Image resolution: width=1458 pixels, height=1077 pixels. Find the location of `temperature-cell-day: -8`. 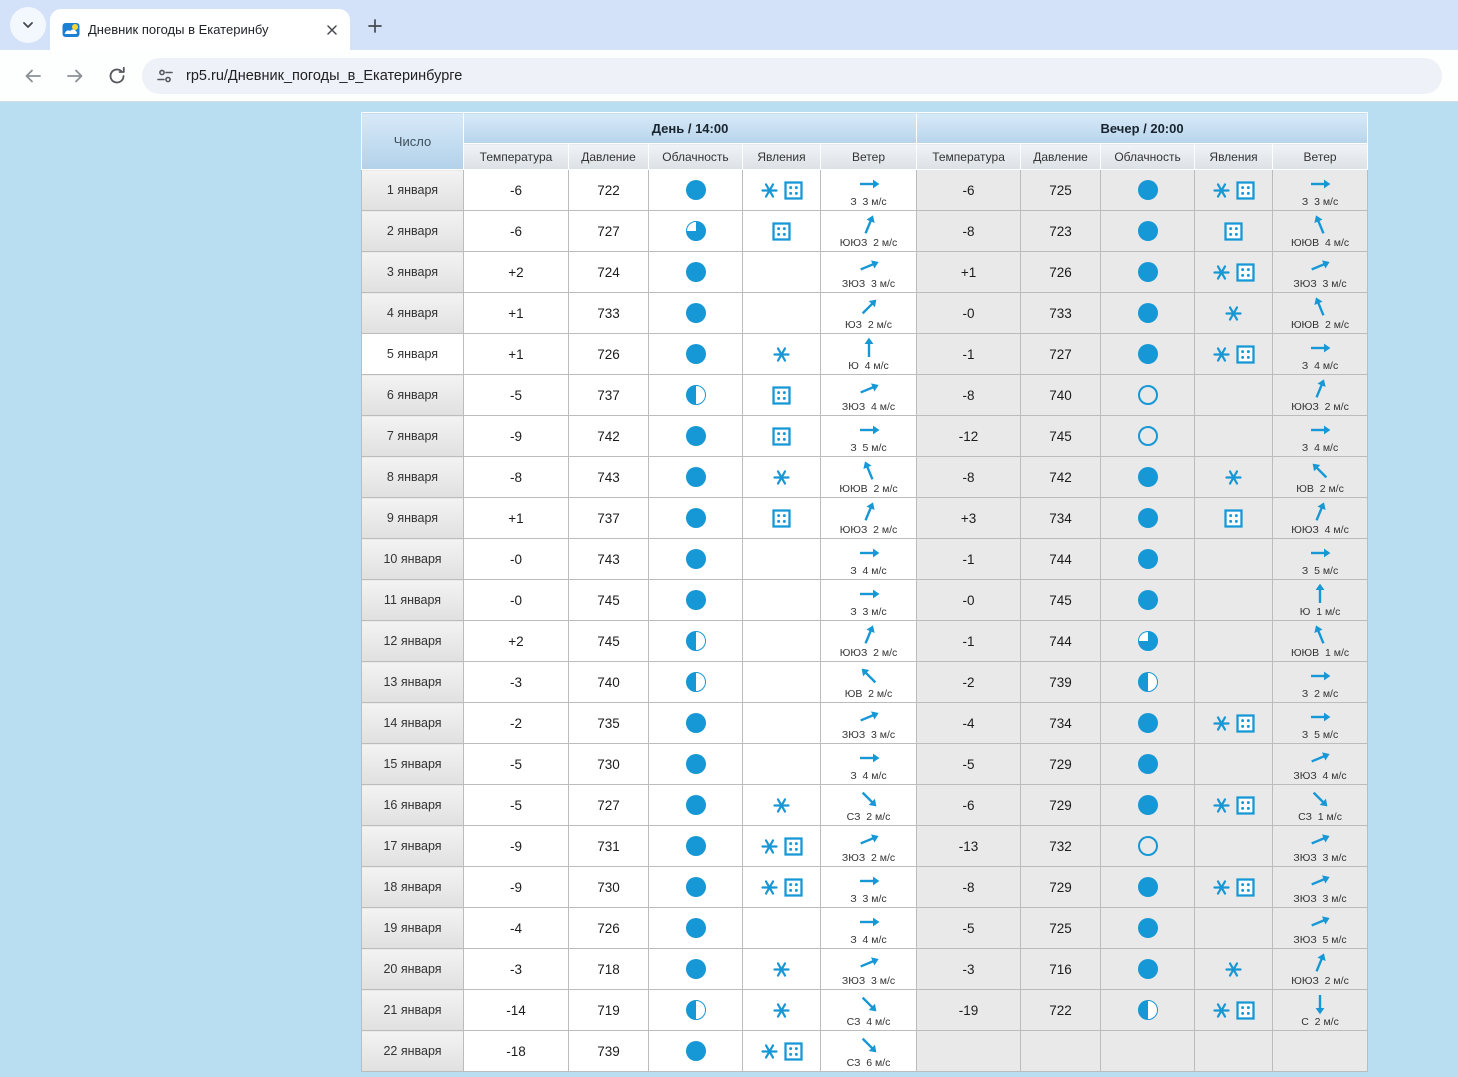

temperature-cell-day: -8 is located at coordinates (516, 477).